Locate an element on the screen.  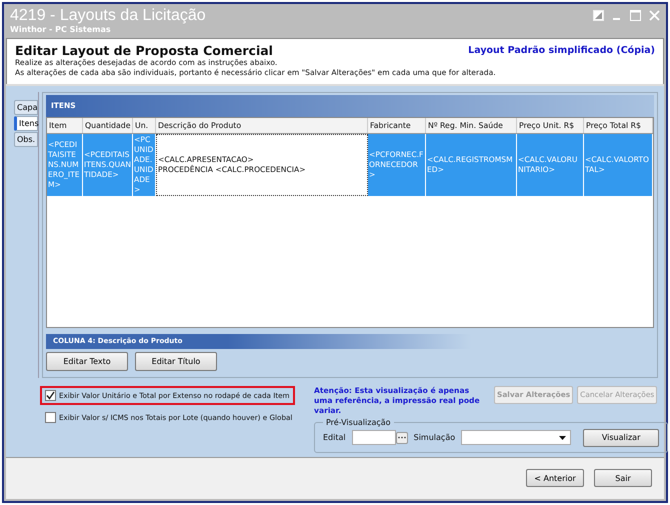
edital-field is located at coordinates (374, 438).